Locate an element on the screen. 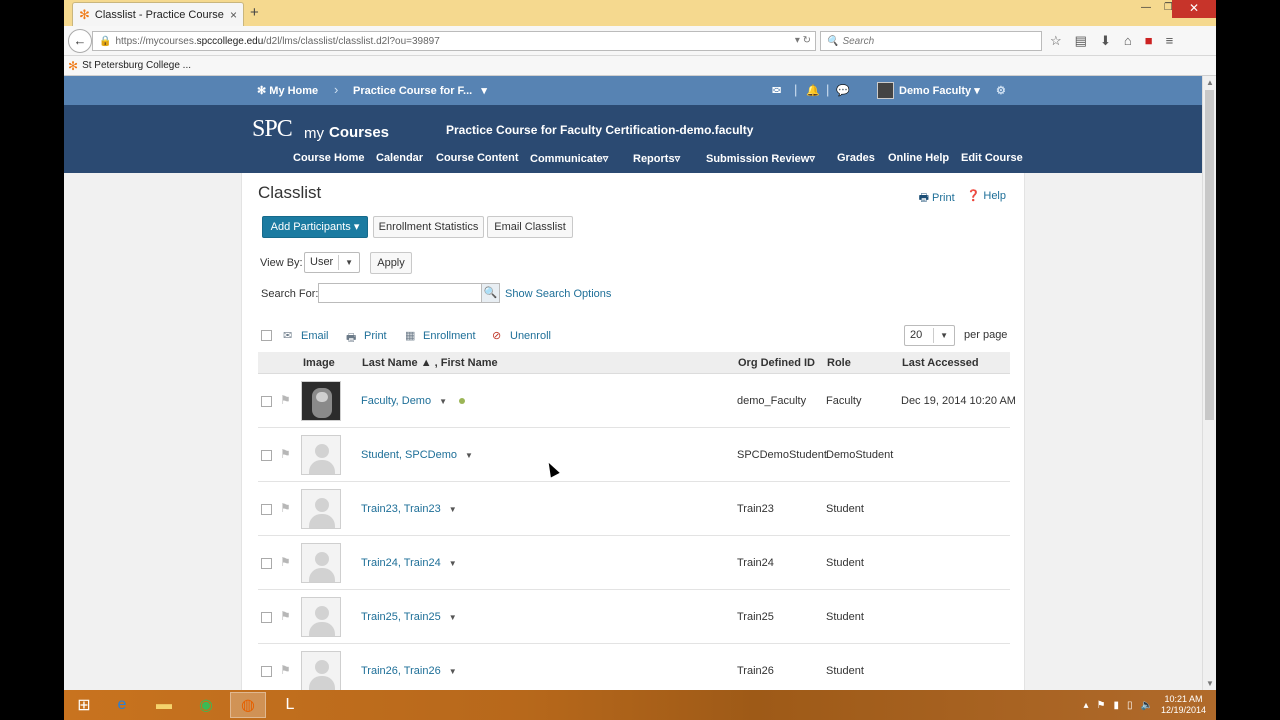 The width and height of the screenshot is (1280, 720). tab-close-icon: × is located at coordinates (233, 15).